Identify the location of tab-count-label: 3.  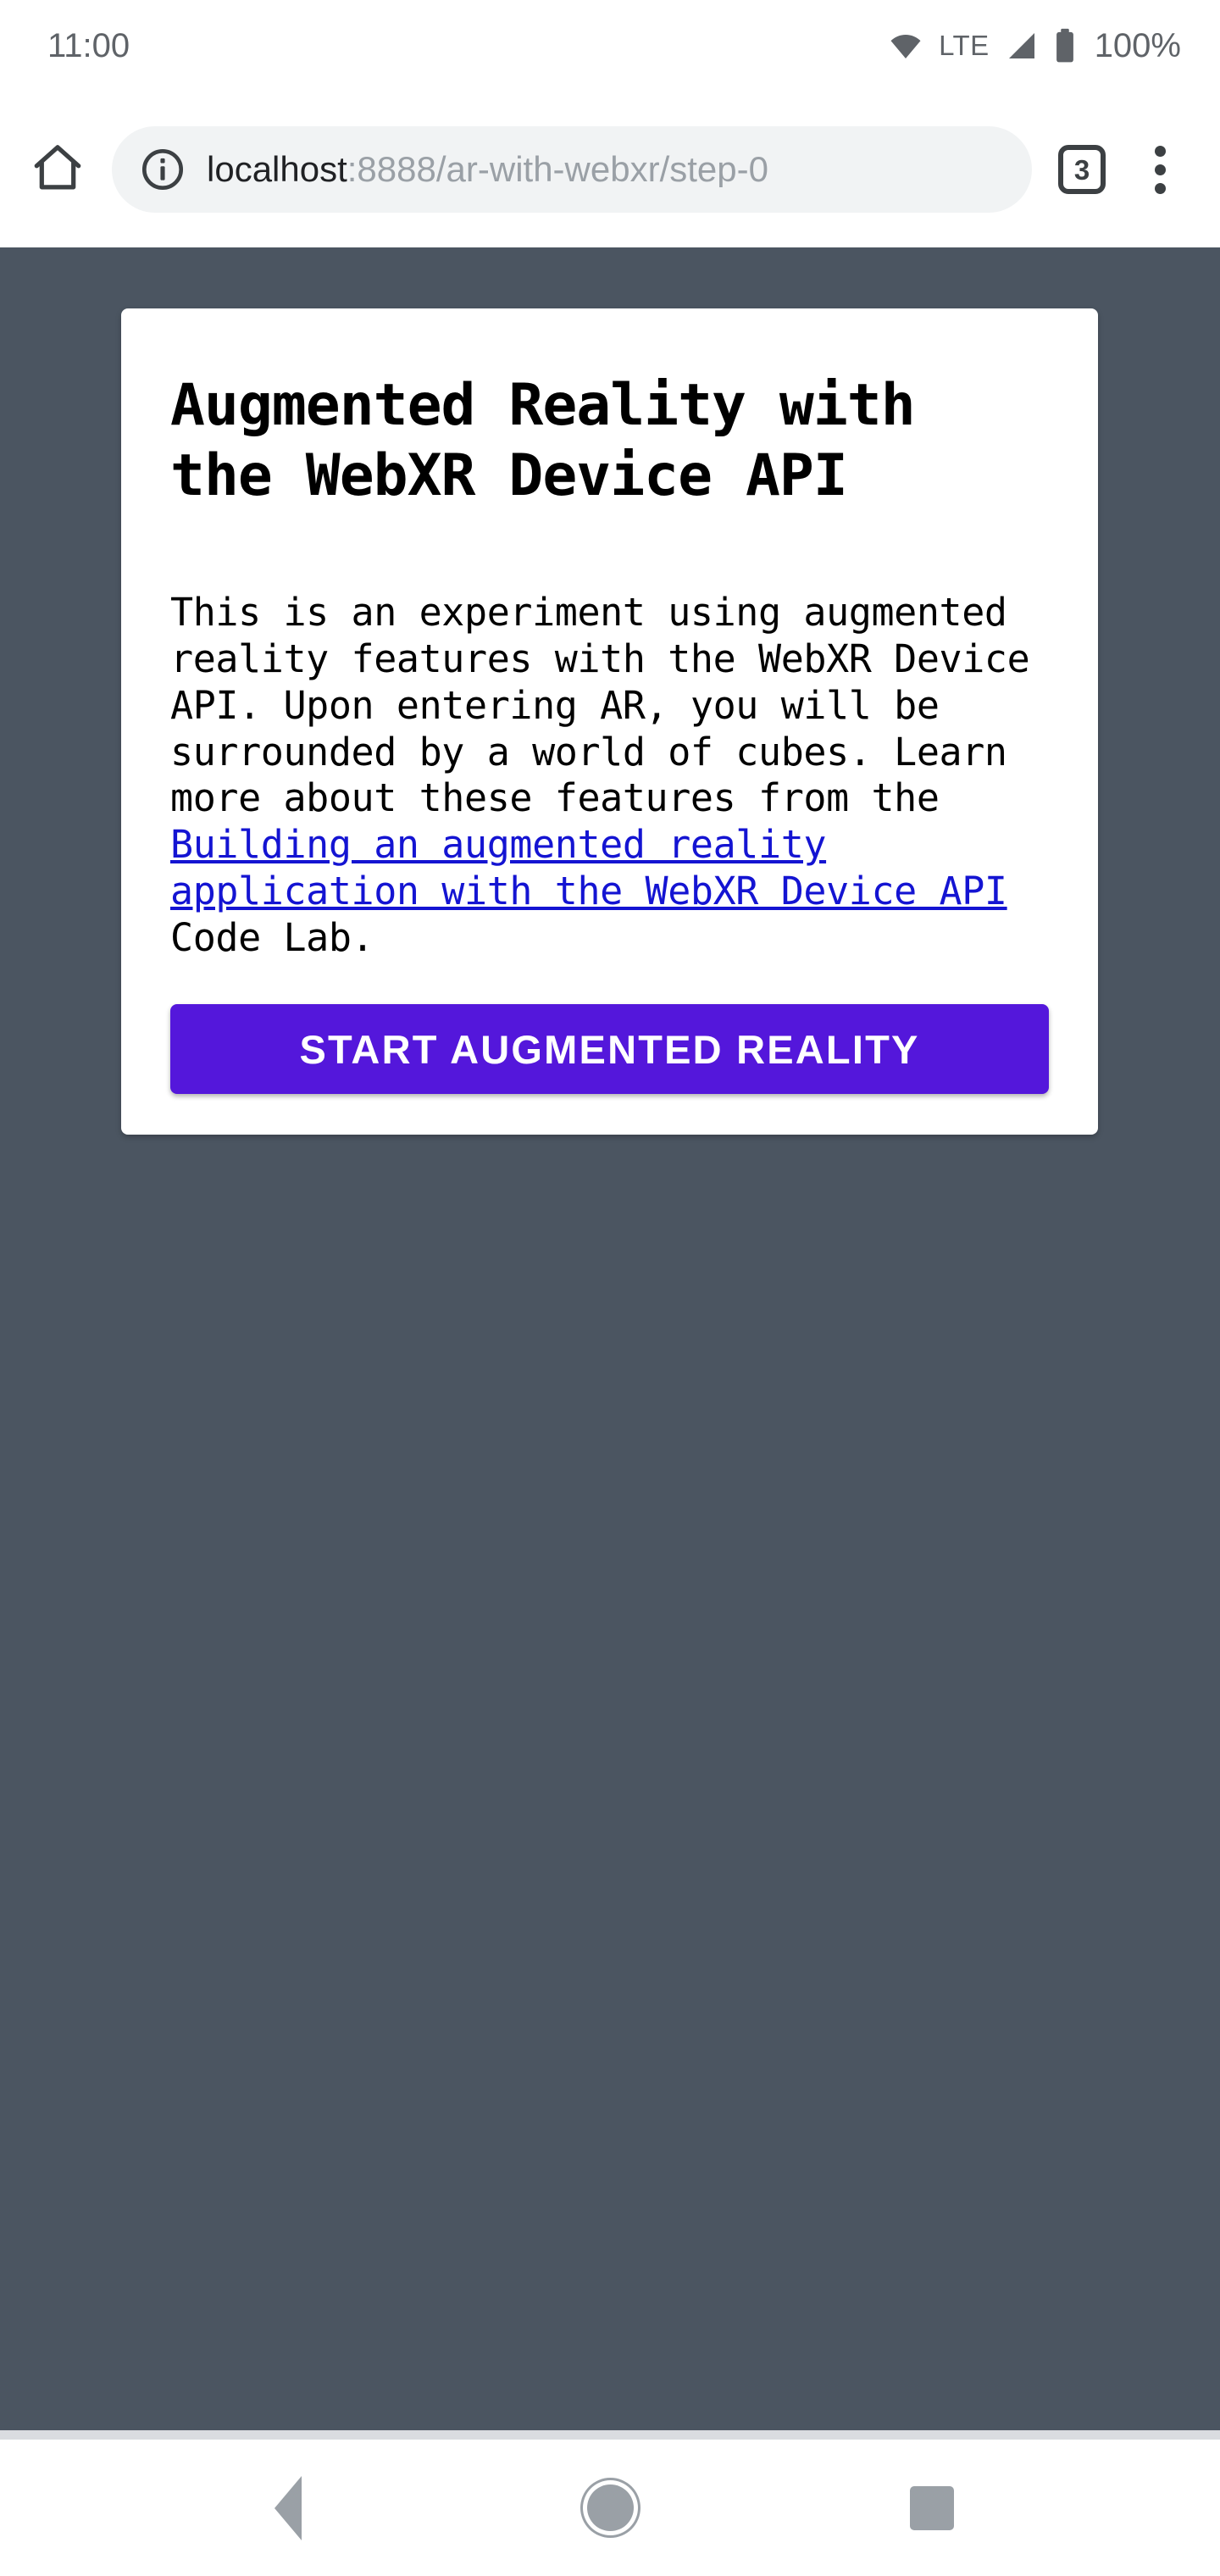
(1081, 169).